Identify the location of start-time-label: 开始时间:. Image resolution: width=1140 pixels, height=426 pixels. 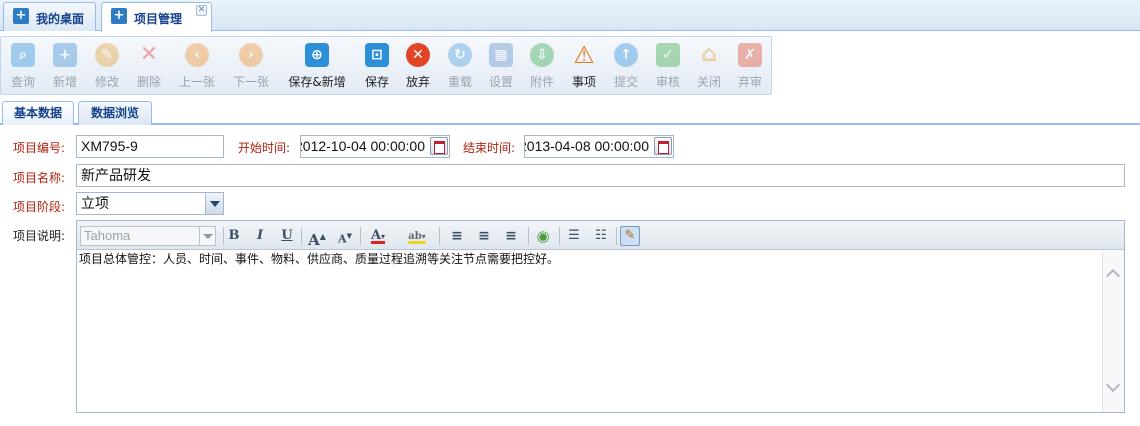
(264, 148).